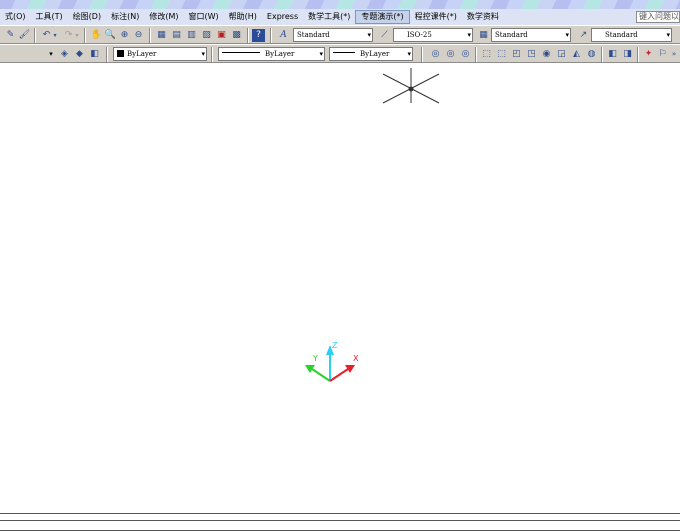  I want to click on subtract-icon: ◎, so click(450, 54).